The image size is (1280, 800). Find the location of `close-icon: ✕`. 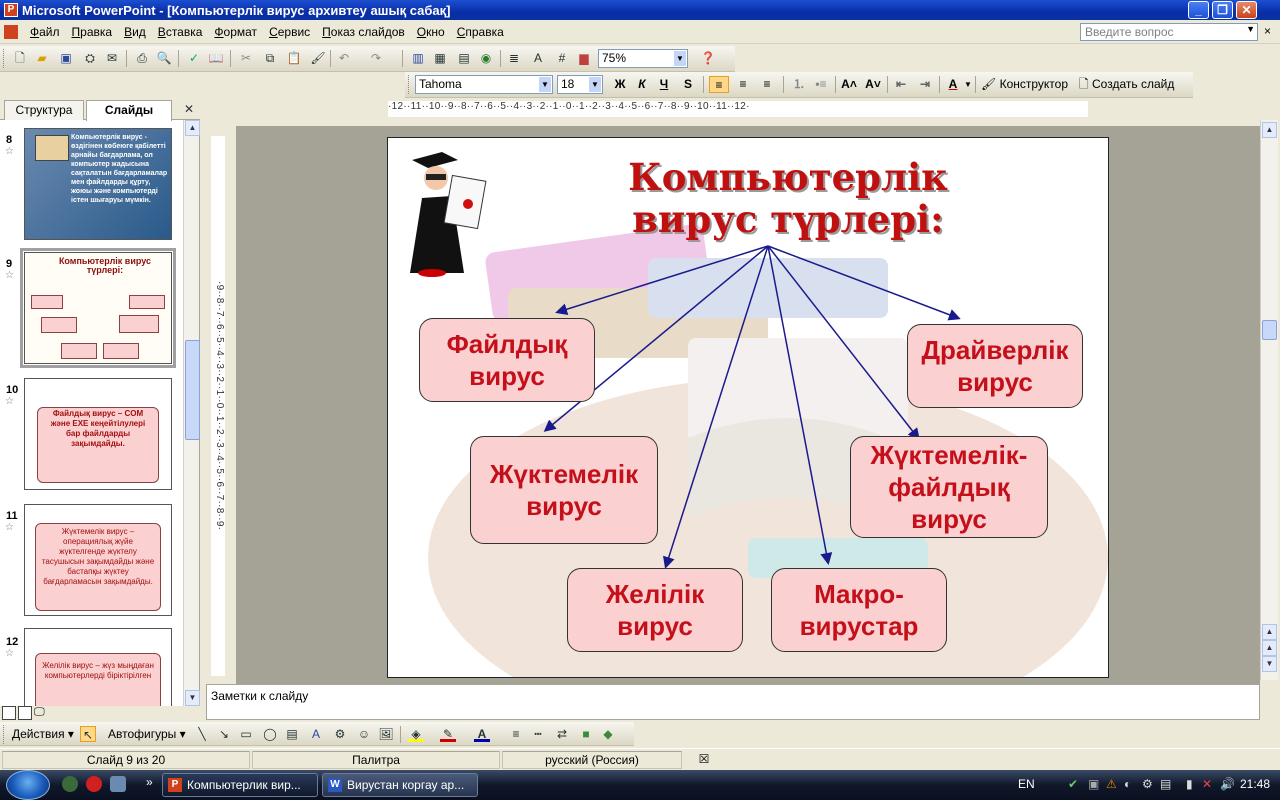

close-icon: ✕ is located at coordinates (189, 109).